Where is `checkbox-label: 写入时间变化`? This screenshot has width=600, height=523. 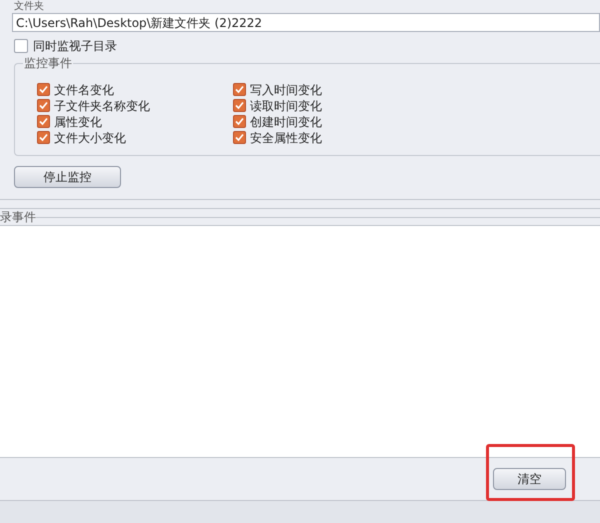
checkbox-label: 写入时间变化 is located at coordinates (286, 90).